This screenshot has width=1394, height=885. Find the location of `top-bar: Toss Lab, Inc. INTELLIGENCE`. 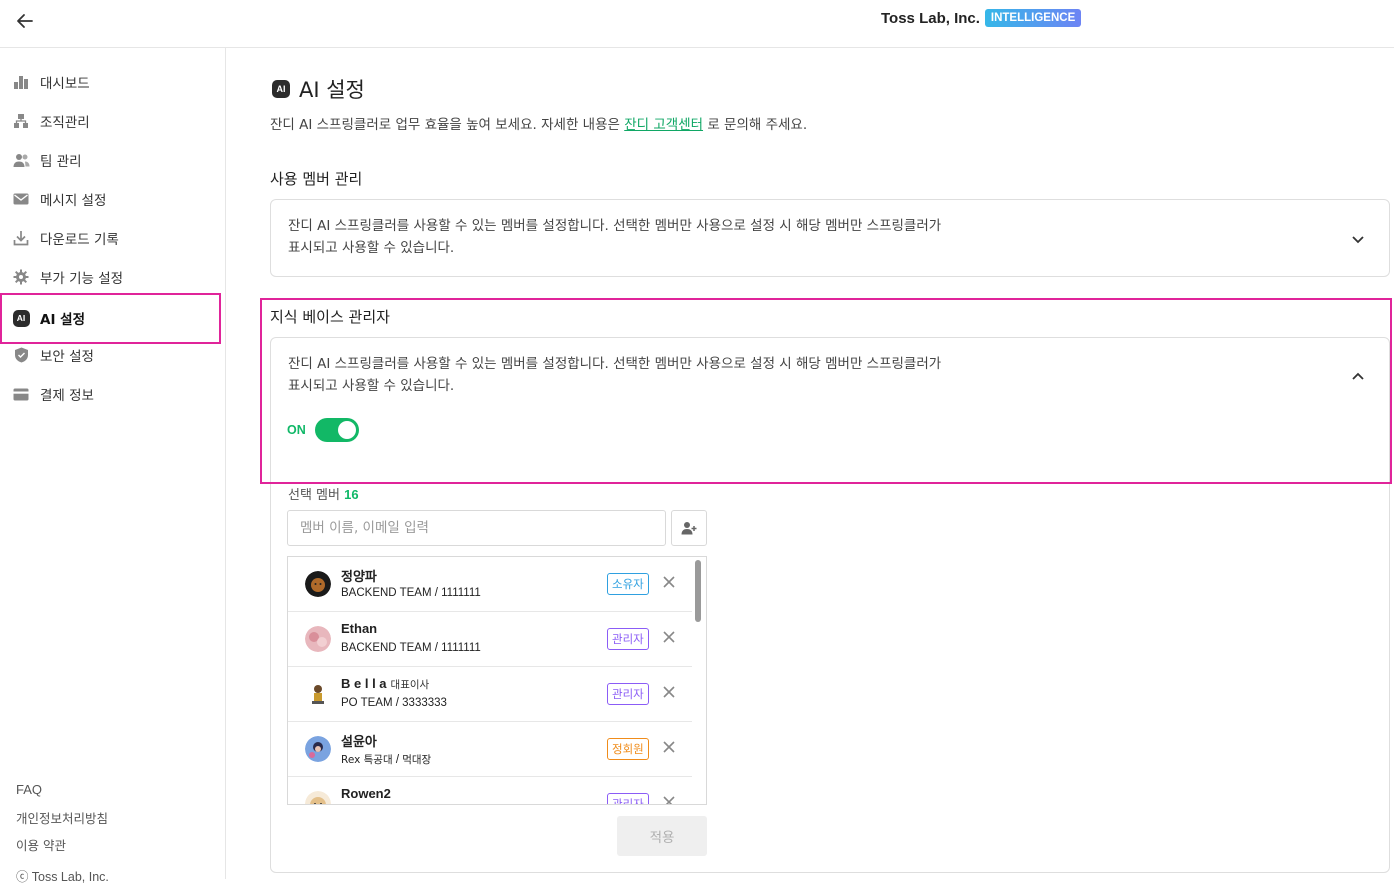

top-bar: Toss Lab, Inc. INTELLIGENCE is located at coordinates (697, 24).